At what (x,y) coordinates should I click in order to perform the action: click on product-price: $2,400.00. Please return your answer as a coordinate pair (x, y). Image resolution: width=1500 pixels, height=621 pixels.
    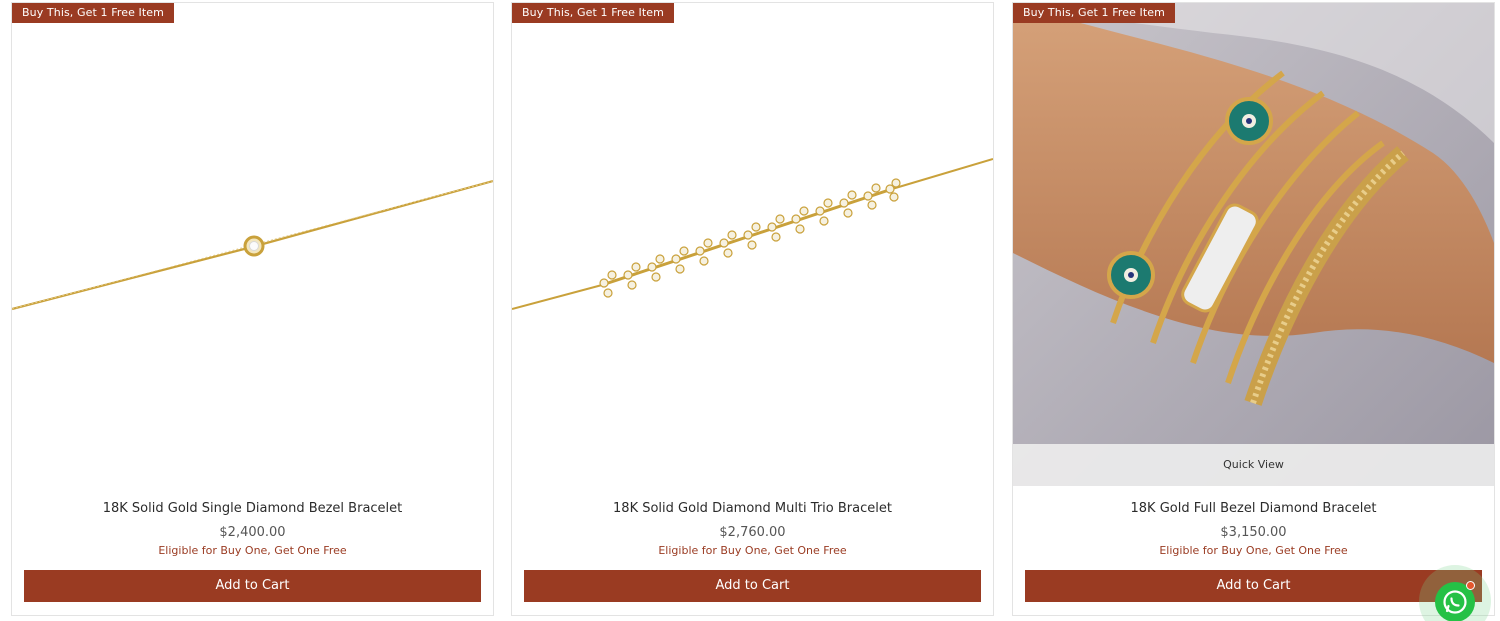
    Looking at the image, I should click on (252, 532).